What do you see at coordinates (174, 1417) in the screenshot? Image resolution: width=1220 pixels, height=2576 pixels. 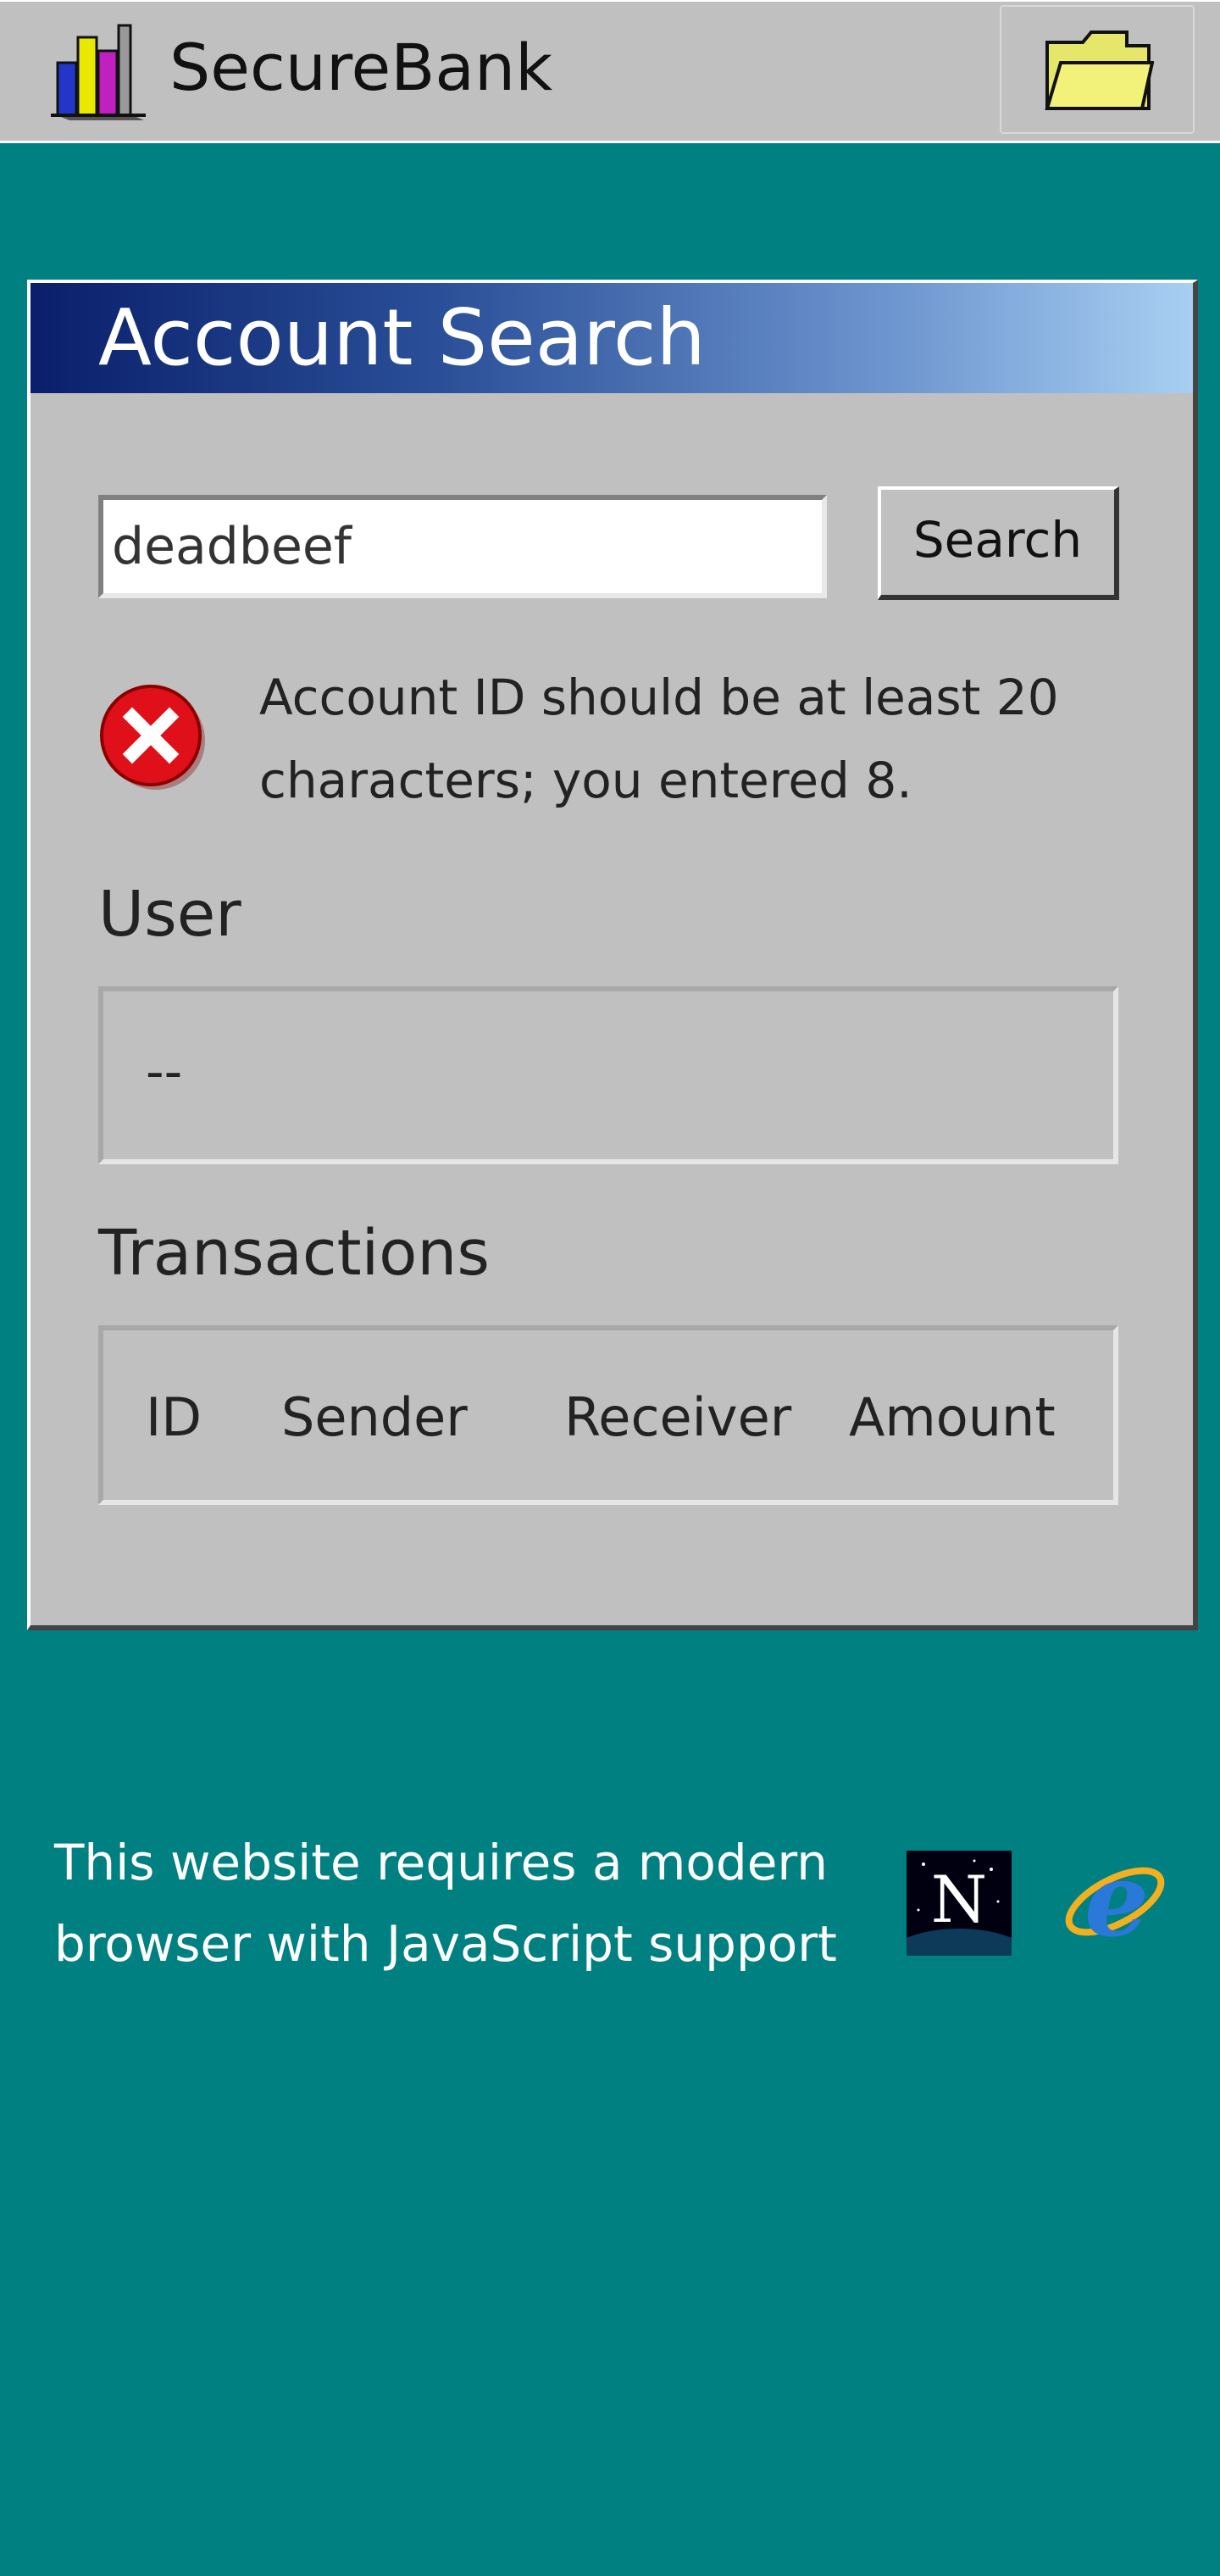 I see `column-header-id: ID` at bounding box center [174, 1417].